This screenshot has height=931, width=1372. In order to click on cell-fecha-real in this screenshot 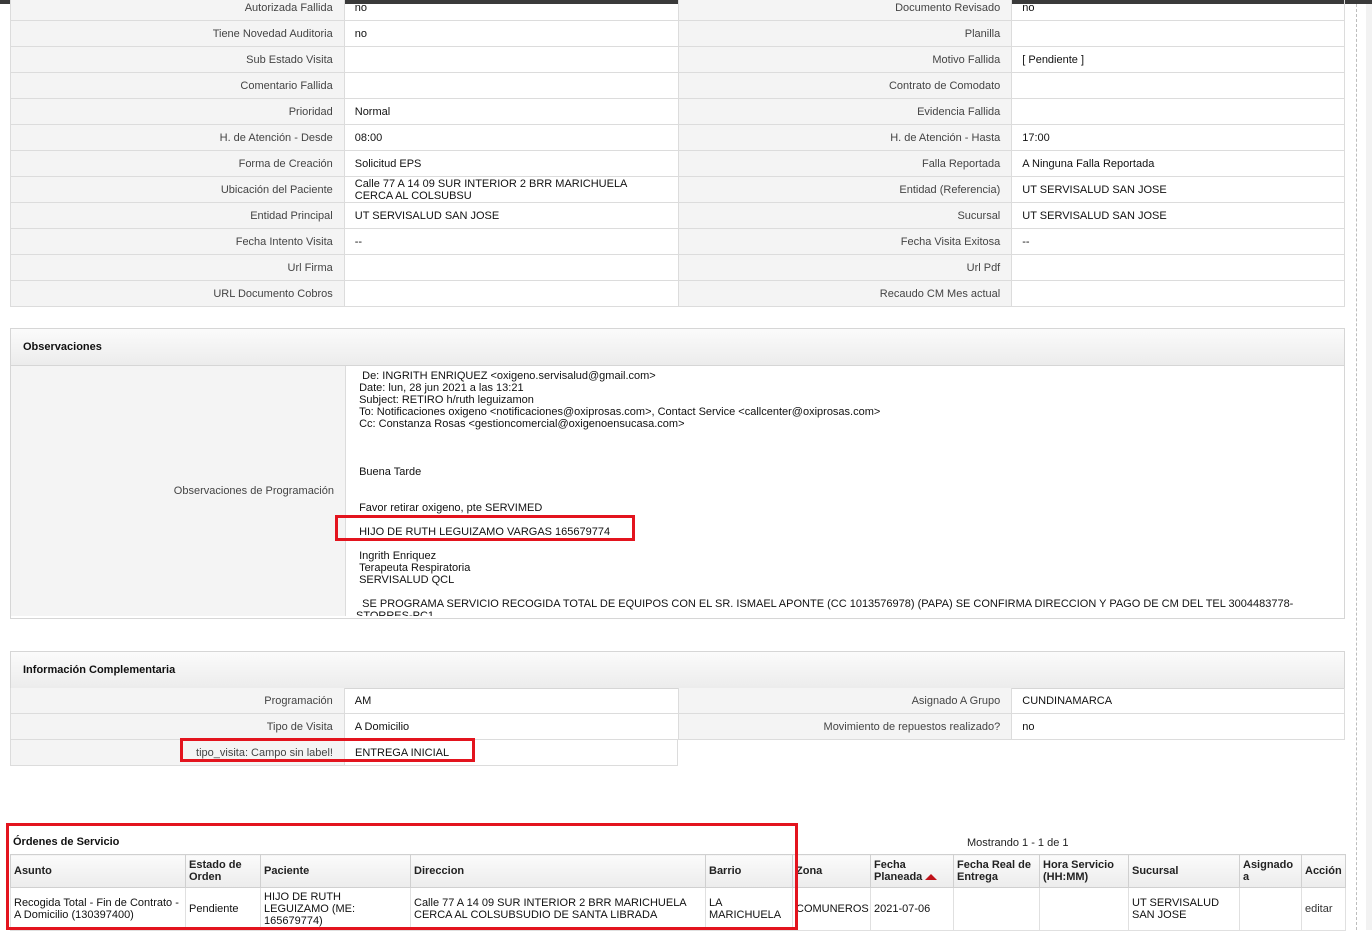, I will do `click(996, 909)`.